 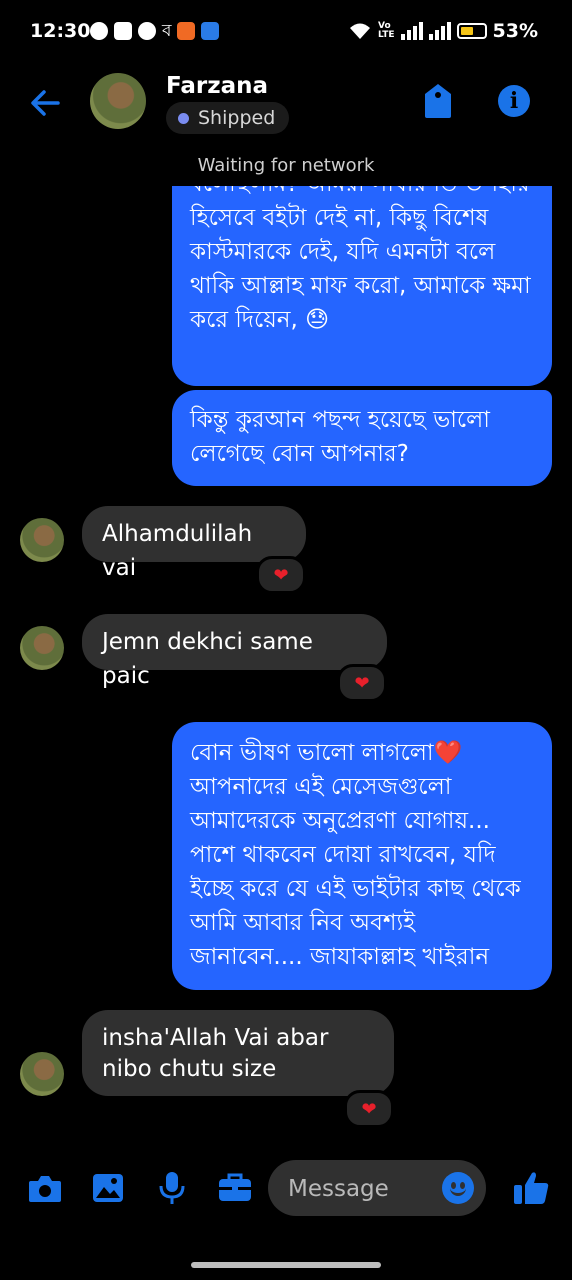 I want to click on status-bar: 12:30 ব Vo LTE 53%, so click(x=286, y=32).